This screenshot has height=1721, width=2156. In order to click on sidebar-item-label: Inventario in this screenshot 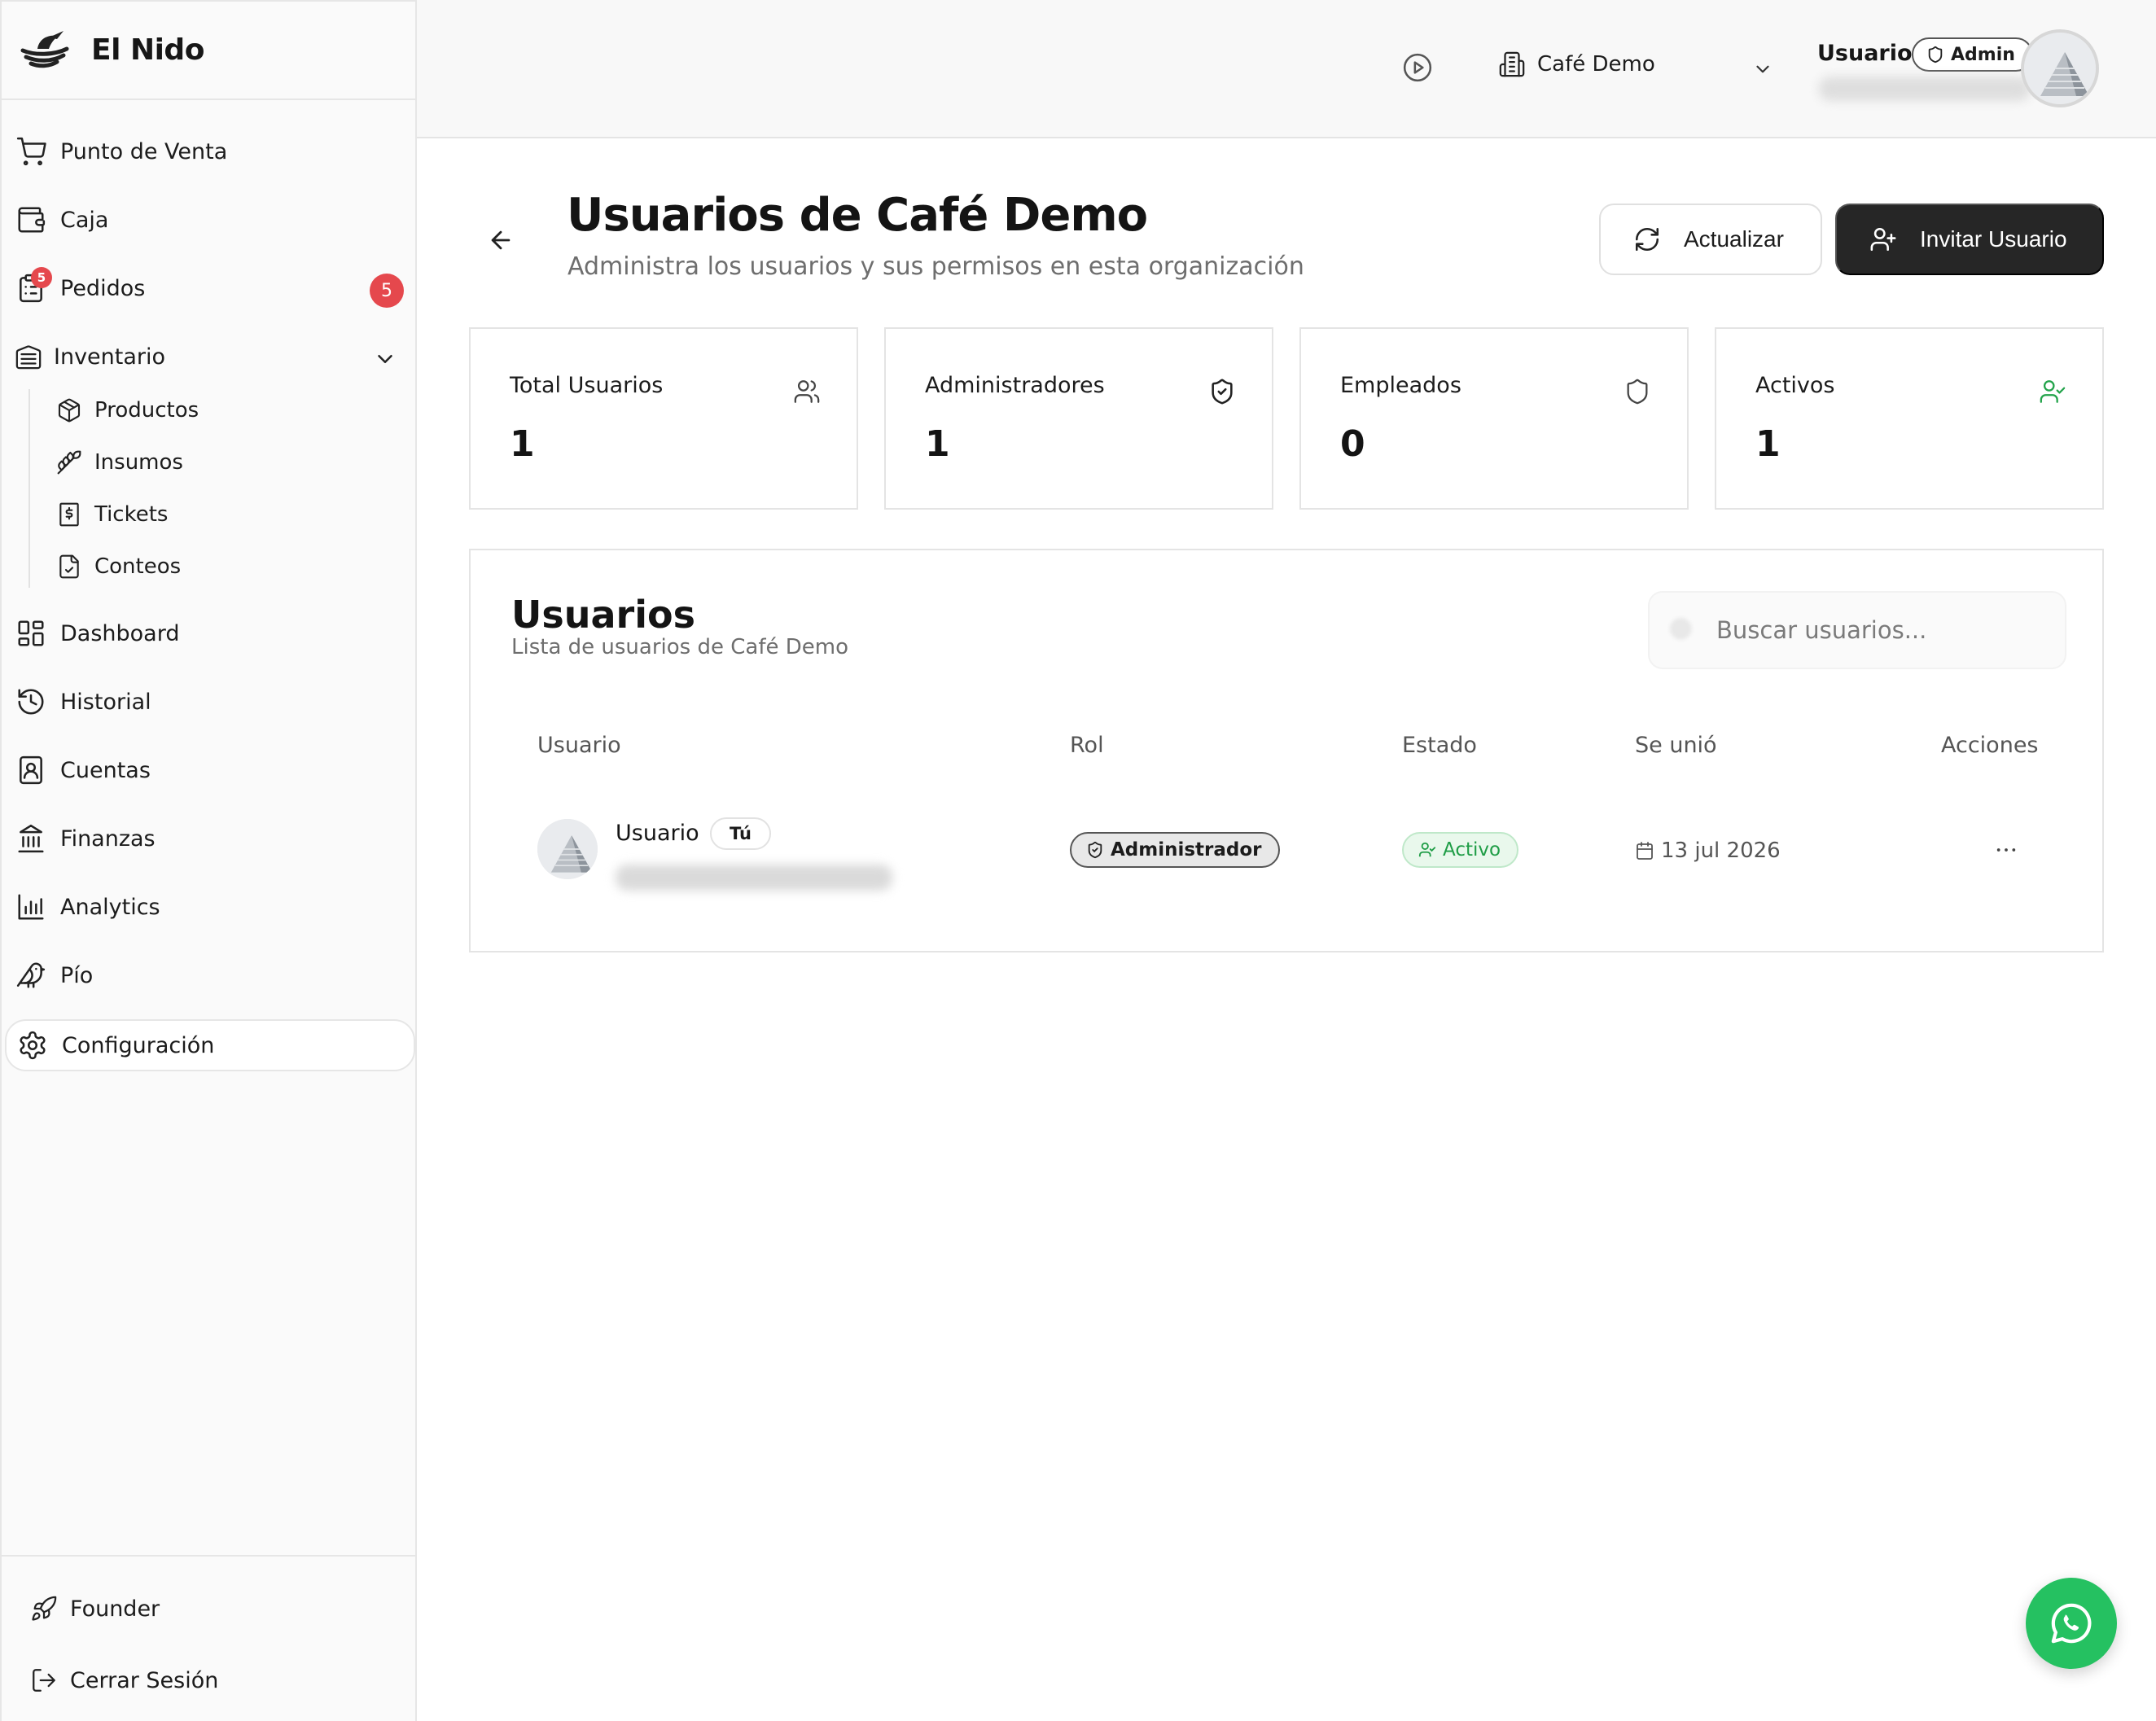, I will do `click(110, 357)`.